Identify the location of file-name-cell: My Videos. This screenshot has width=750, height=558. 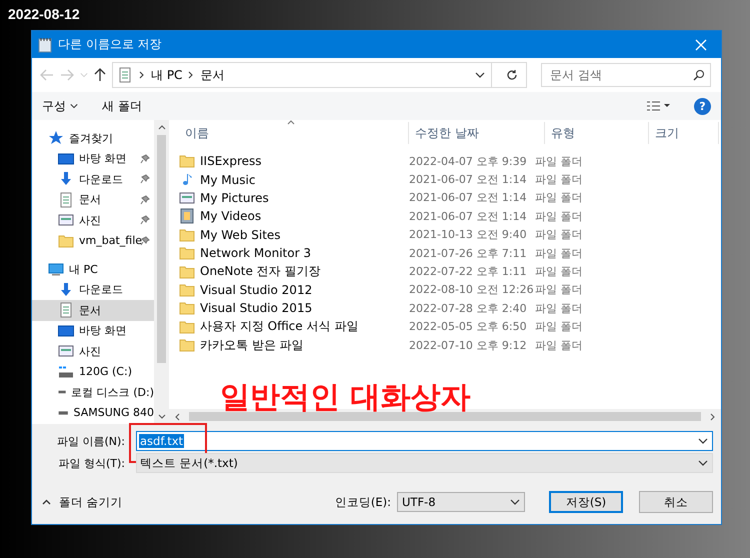
(294, 216).